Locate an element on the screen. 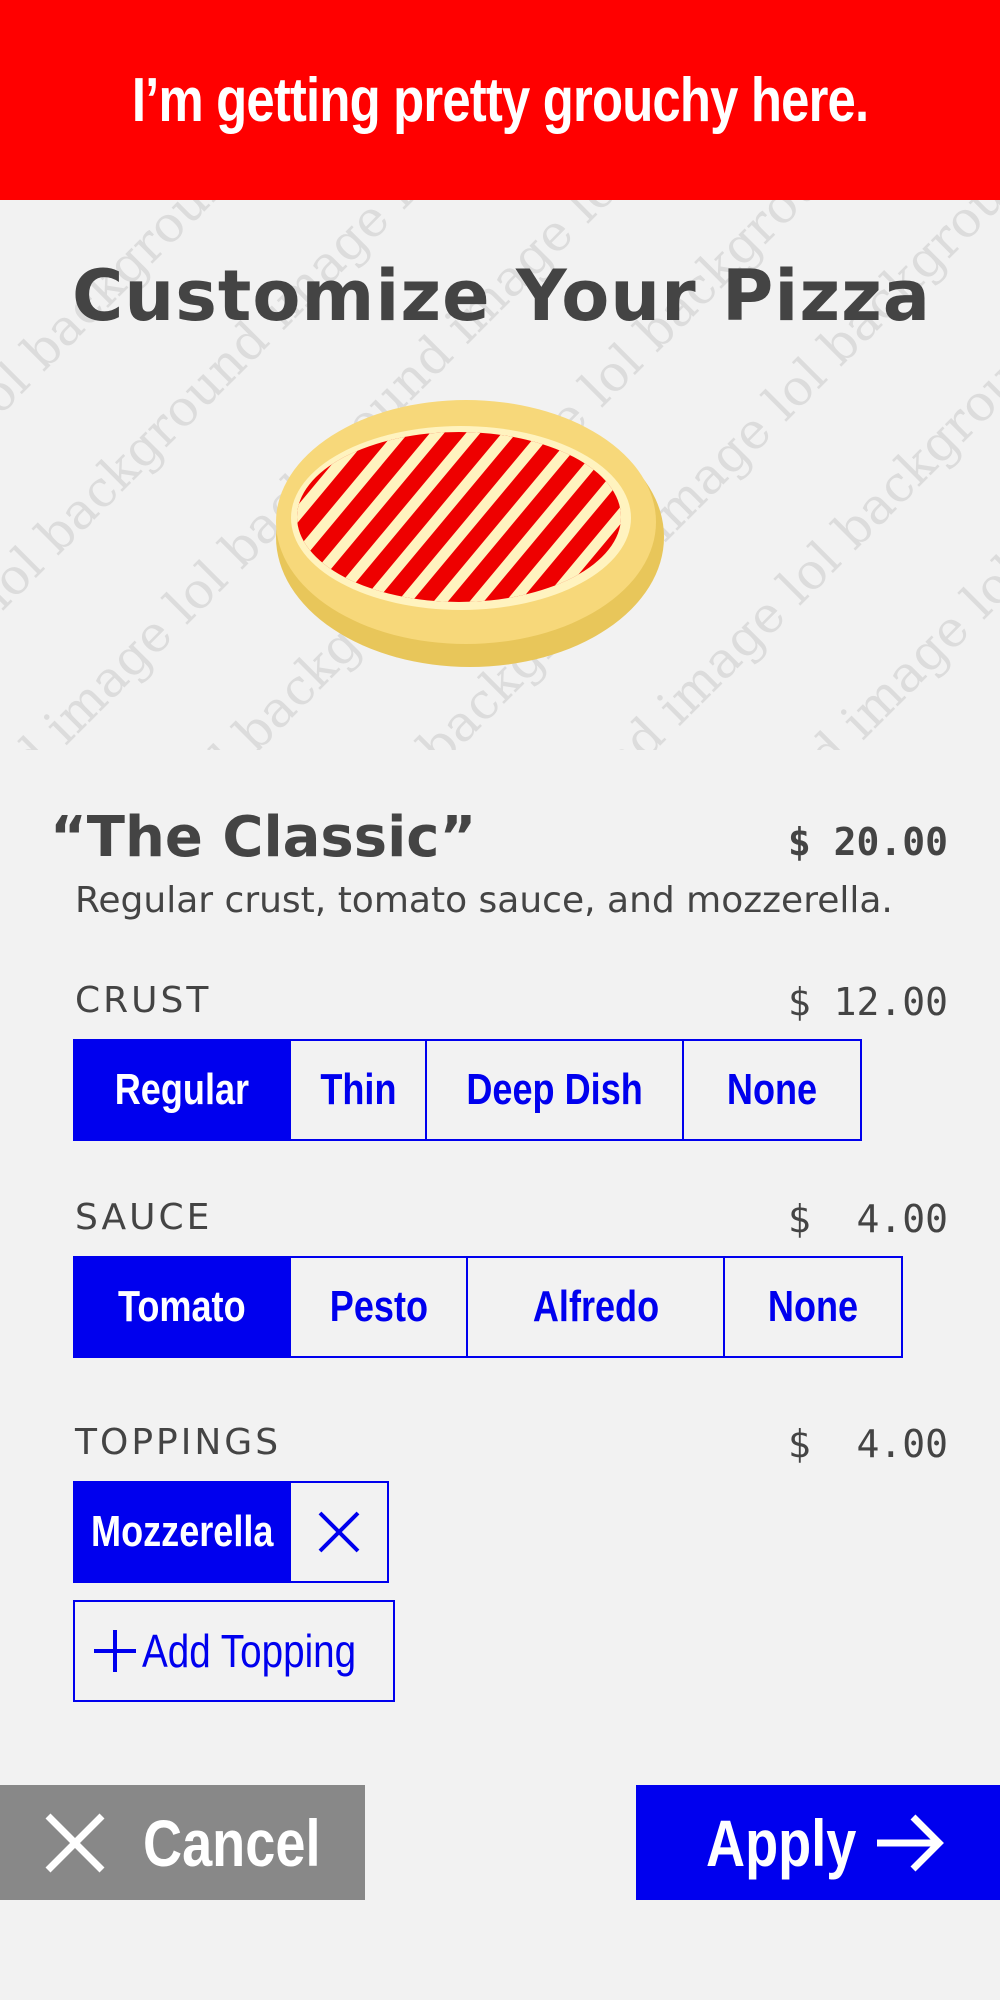 The width and height of the screenshot is (1000, 2000). cancel-button: Cancel is located at coordinates (182, 1842).